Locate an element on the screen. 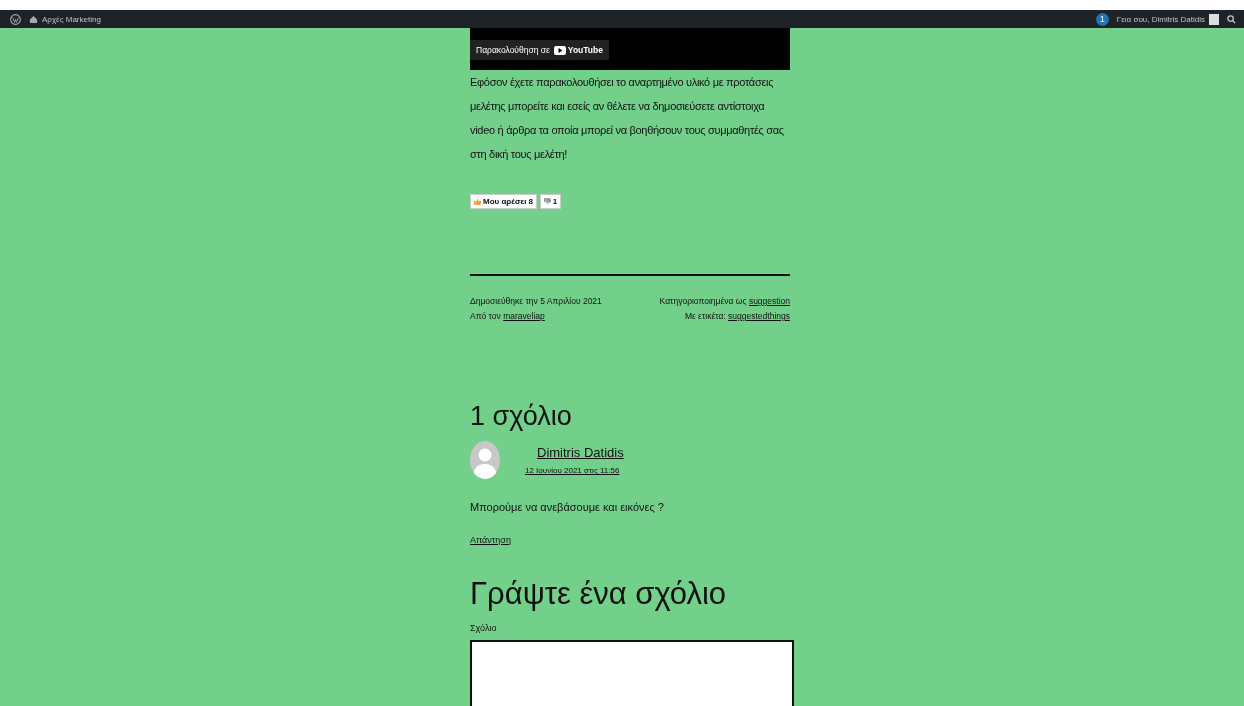 The image size is (1244, 706). play-icon is located at coordinates (559, 50).